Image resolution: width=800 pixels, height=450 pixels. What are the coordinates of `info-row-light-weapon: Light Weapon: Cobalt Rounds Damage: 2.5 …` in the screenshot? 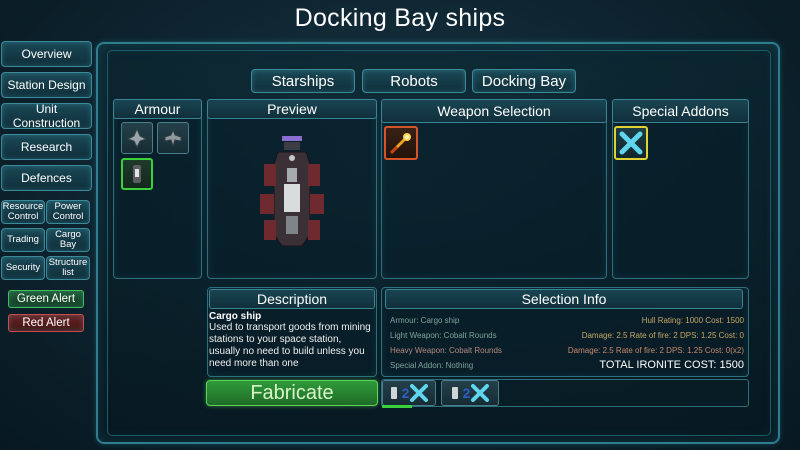 It's located at (567, 335).